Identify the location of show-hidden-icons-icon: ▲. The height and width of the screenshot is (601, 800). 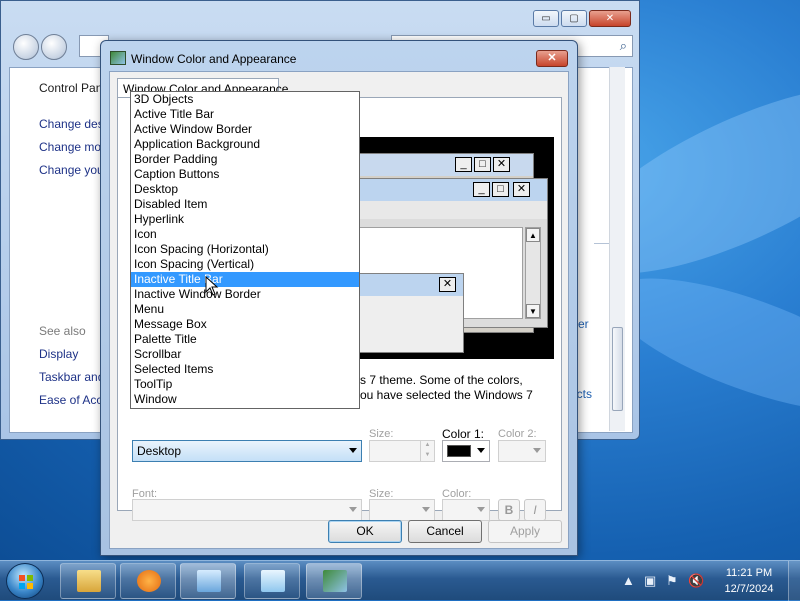
(628, 580).